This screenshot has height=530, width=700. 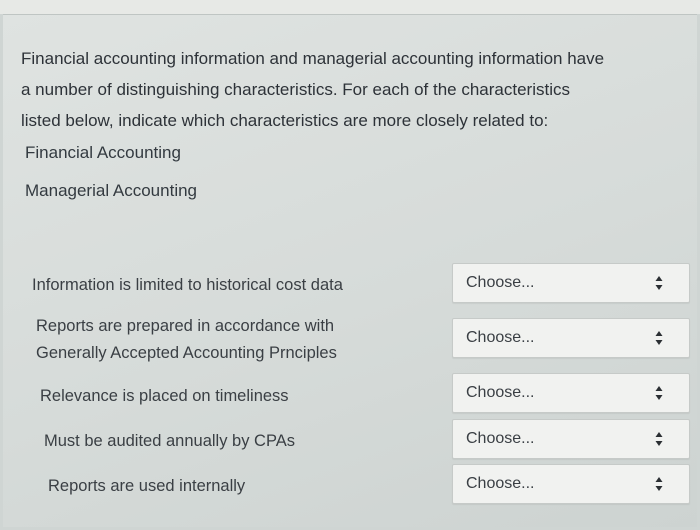 What do you see at coordinates (350, 7) in the screenshot?
I see `top-edge-strip` at bounding box center [350, 7].